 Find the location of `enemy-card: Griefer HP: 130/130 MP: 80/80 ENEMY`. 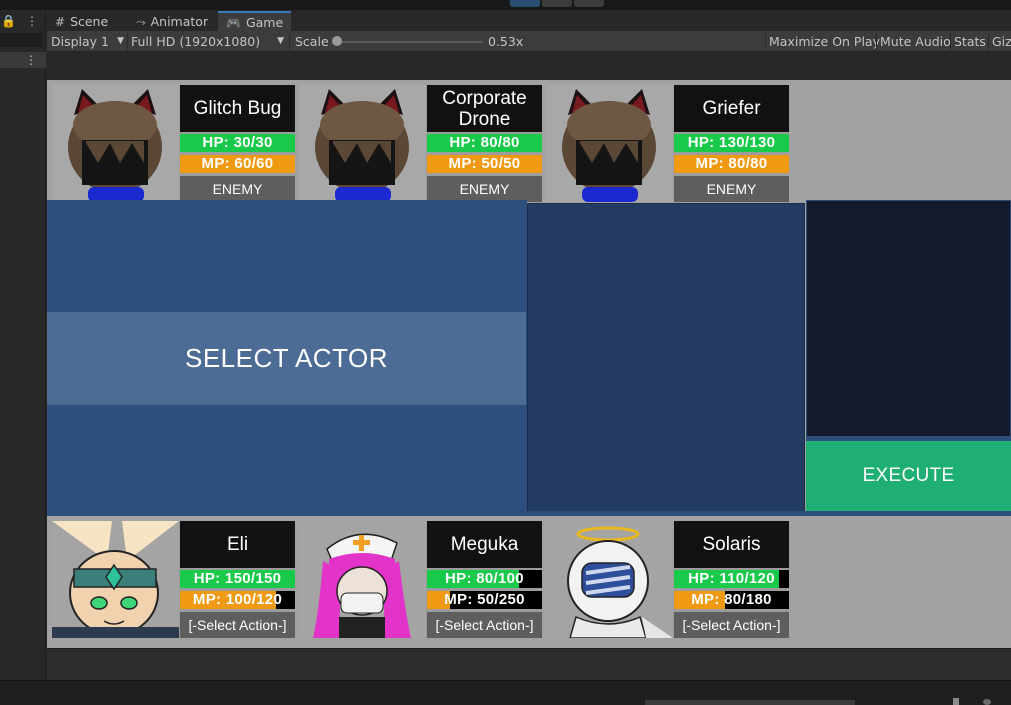

enemy-card: Griefer HP: 130/130 MP: 80/80 ENEMY is located at coordinates (667, 143).